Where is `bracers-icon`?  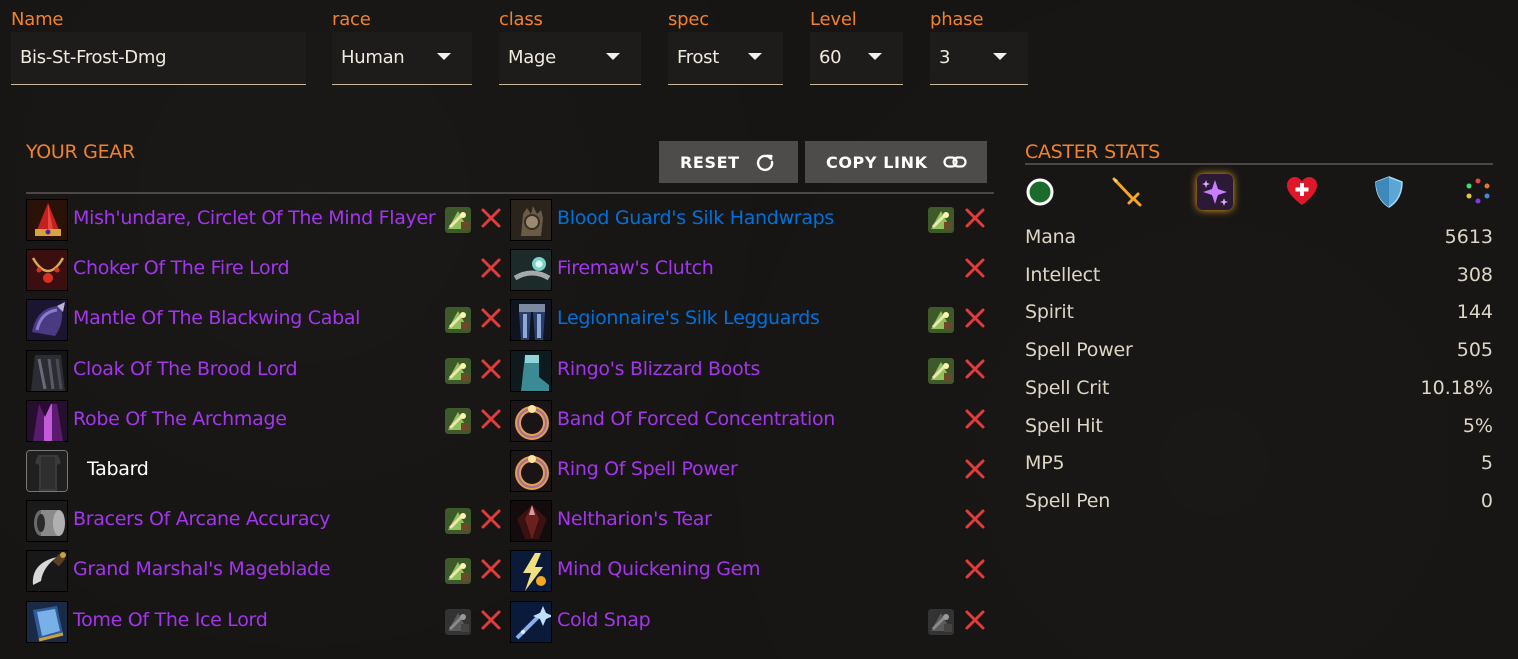
bracers-icon is located at coordinates (47, 521).